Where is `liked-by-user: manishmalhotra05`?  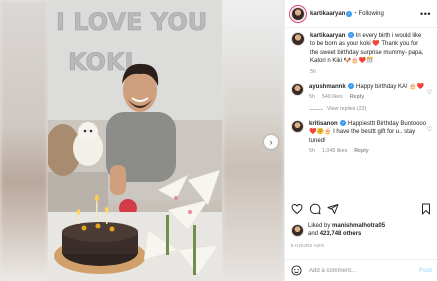 liked-by-user: manishmalhotra05 is located at coordinates (358, 226).